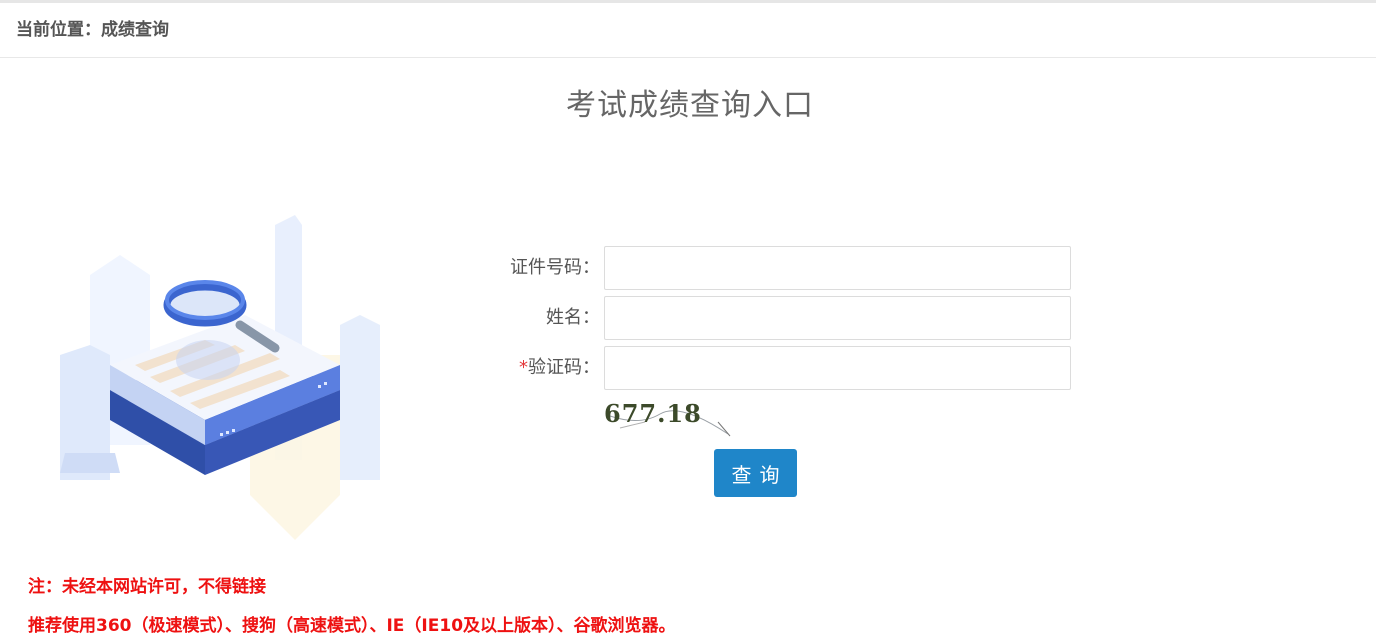 This screenshot has height=641, width=1376. I want to click on notice-link-restriction: 注：未经本网站许可，不得链接, so click(147, 587).